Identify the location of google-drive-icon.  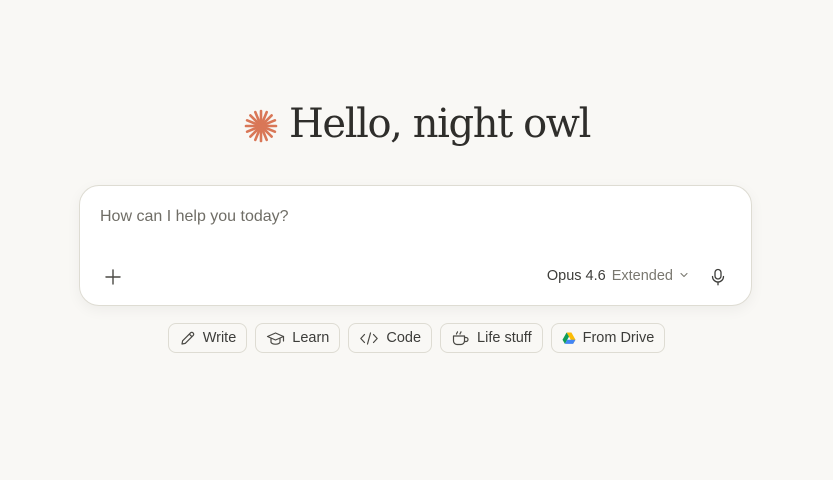
(569, 338).